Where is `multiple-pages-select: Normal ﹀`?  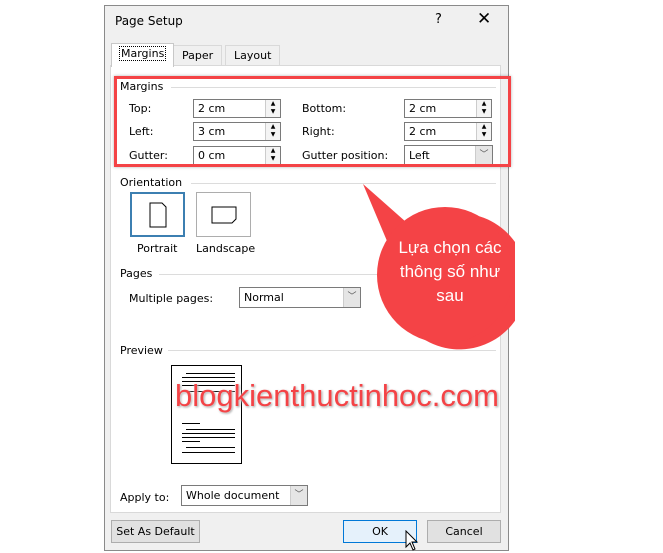
multiple-pages-select: Normal ﹀ is located at coordinates (300, 297).